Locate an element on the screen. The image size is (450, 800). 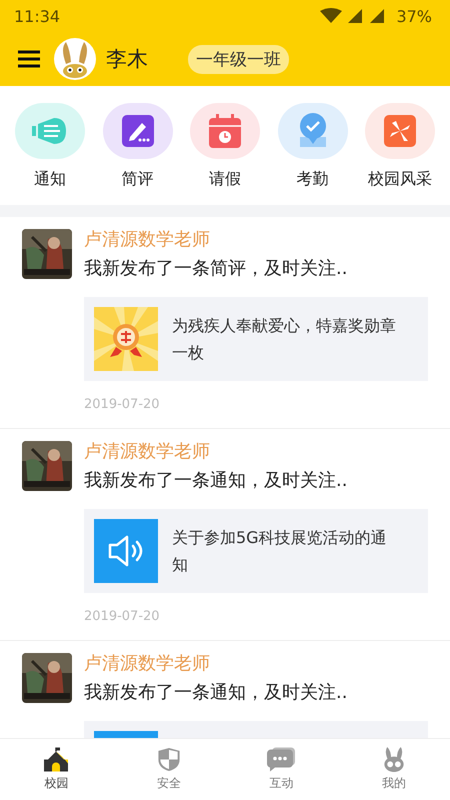
location-check-icon is located at coordinates (313, 131).